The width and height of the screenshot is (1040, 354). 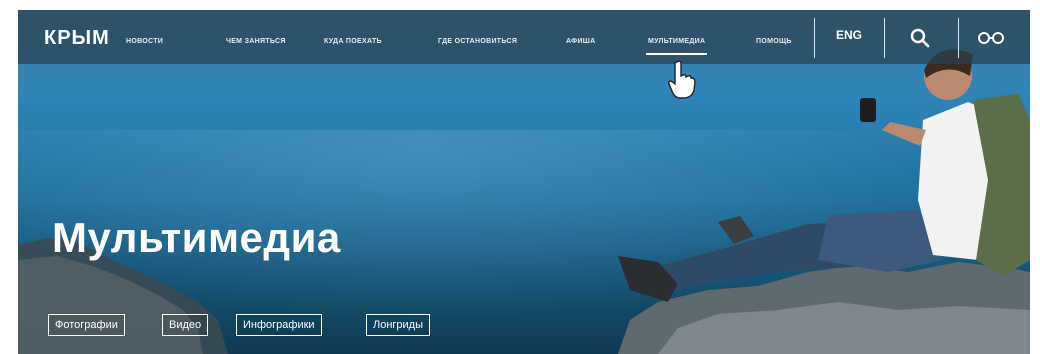 I want to click on accessibility-glasses-icon, so click(x=991, y=40).